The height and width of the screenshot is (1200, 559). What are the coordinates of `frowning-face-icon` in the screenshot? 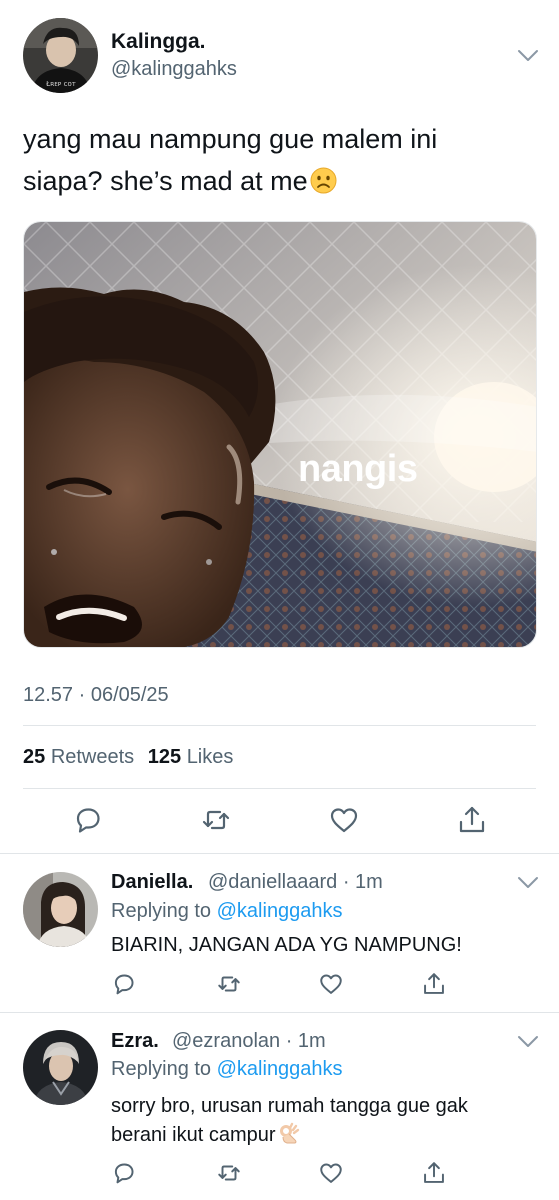 It's located at (323, 179).